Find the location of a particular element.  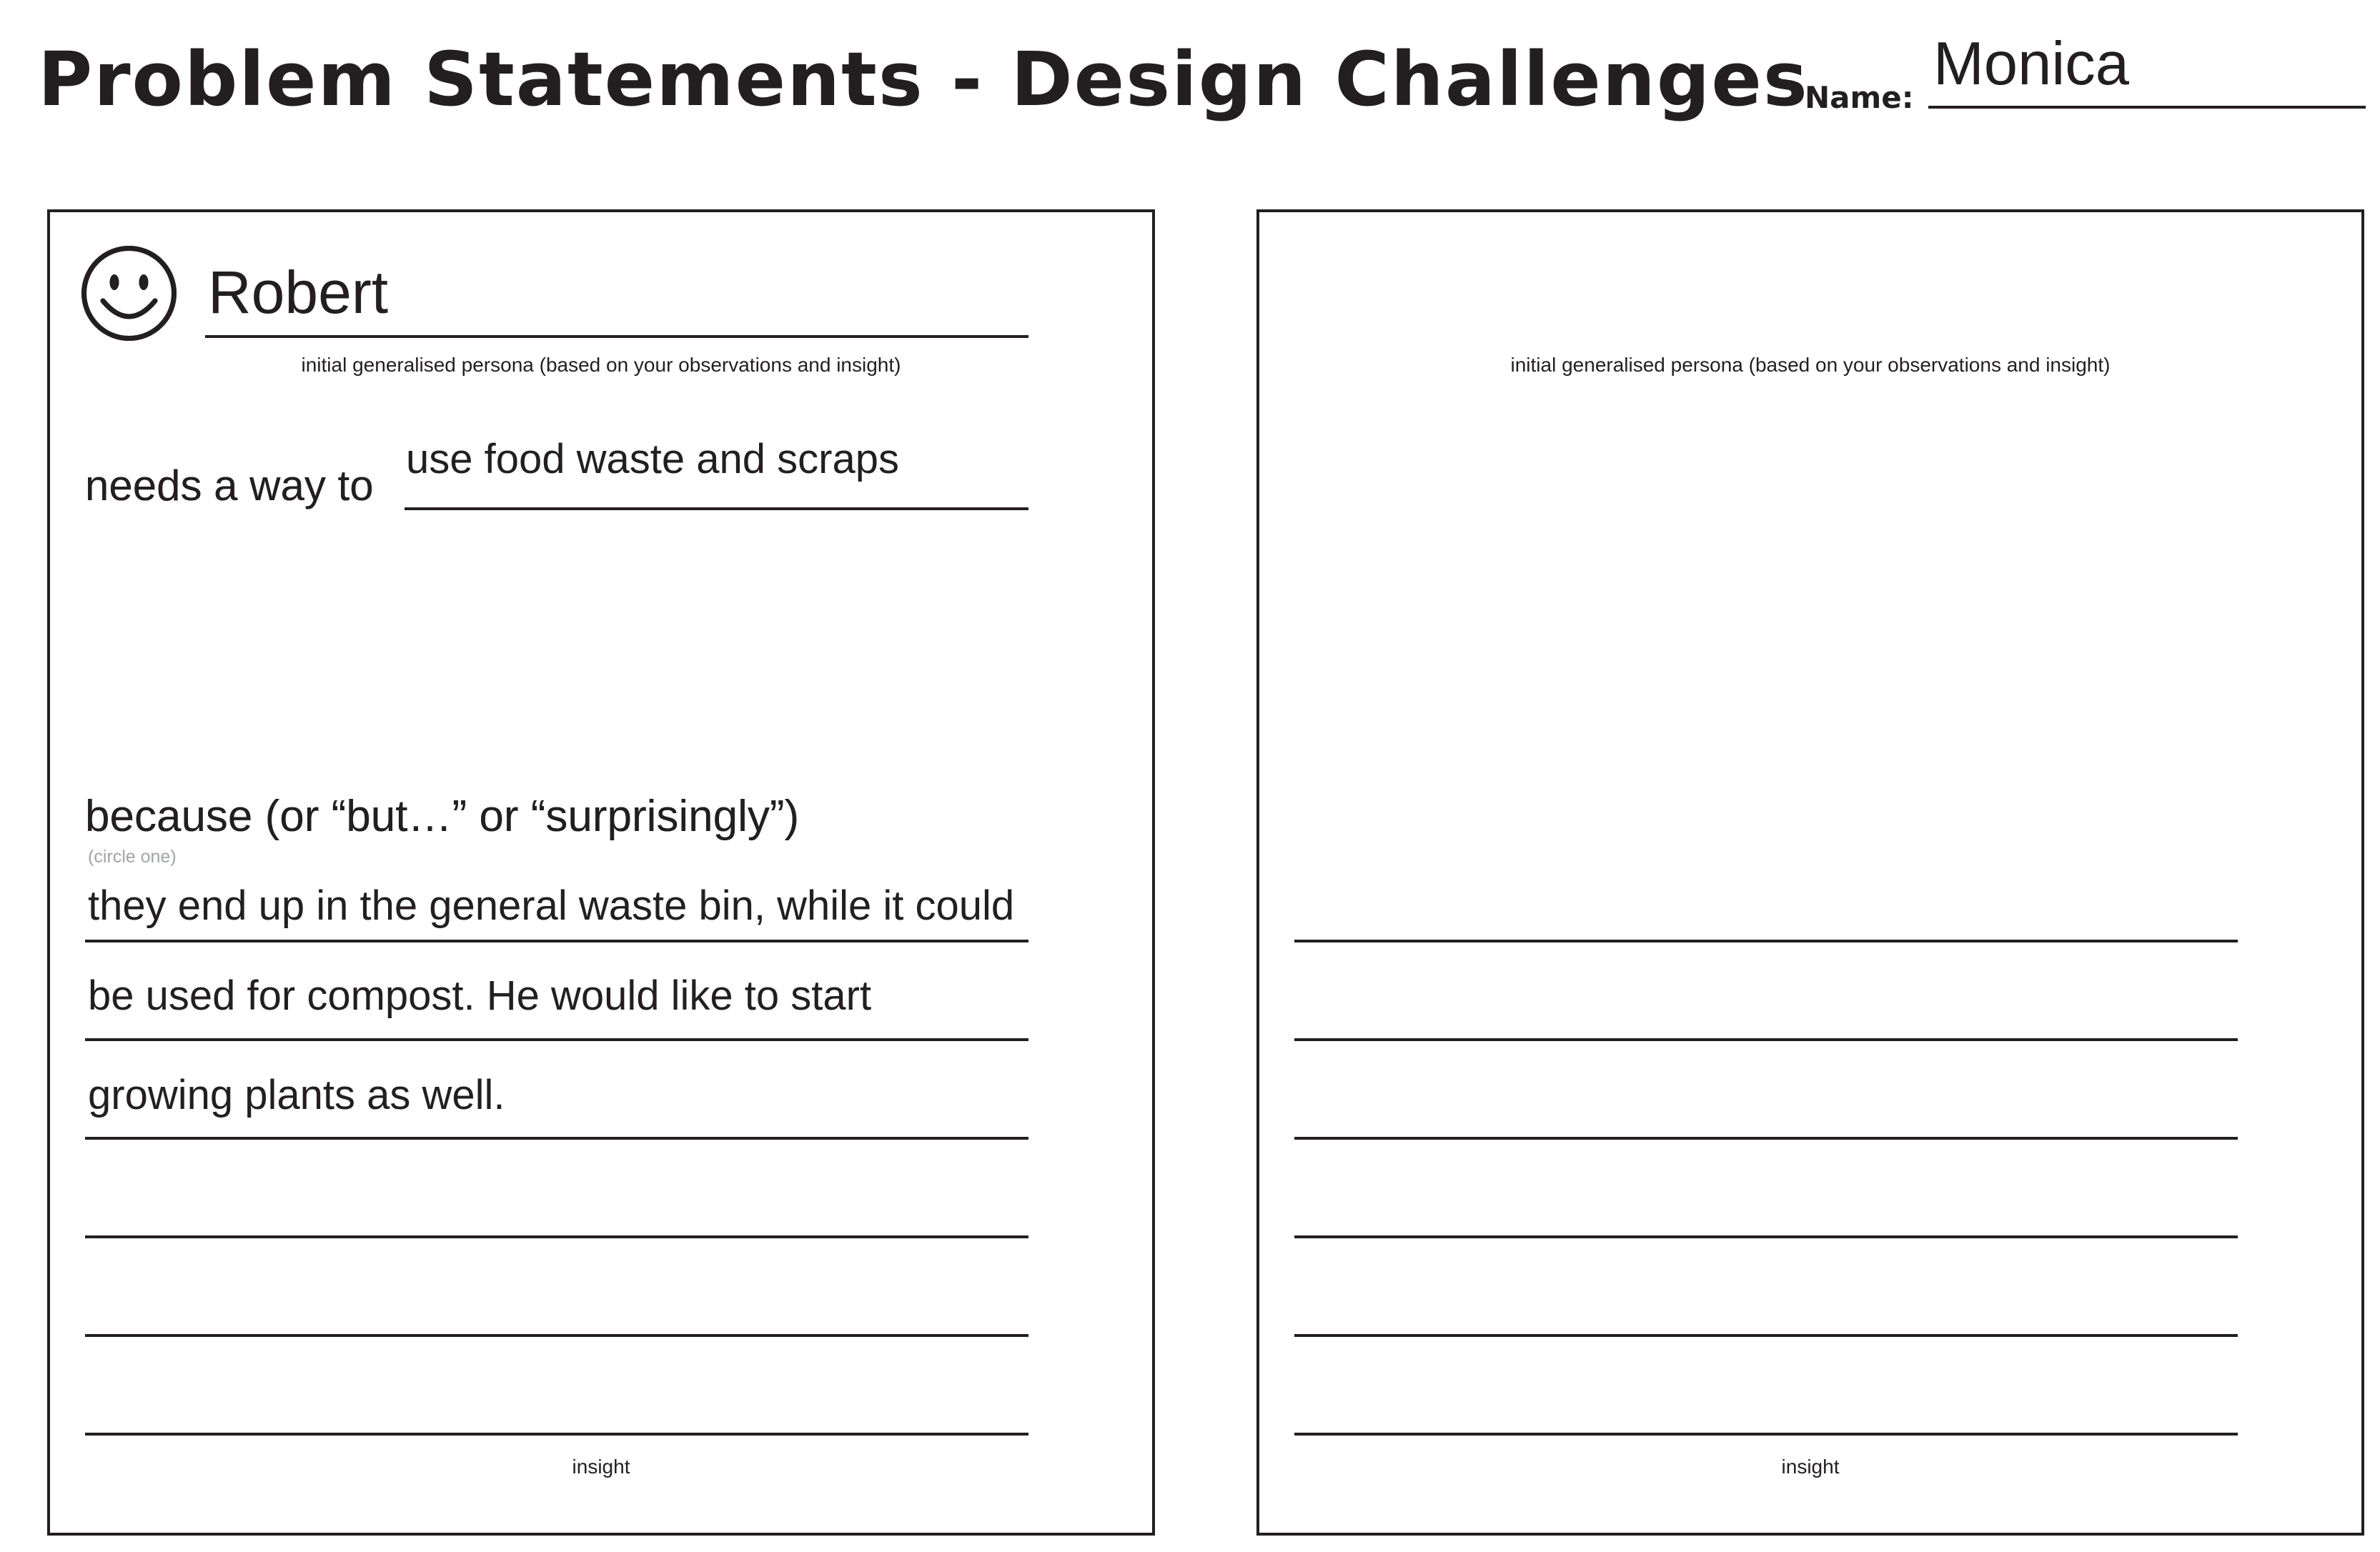

circle-one-hint: (circle one) is located at coordinates (132, 857).